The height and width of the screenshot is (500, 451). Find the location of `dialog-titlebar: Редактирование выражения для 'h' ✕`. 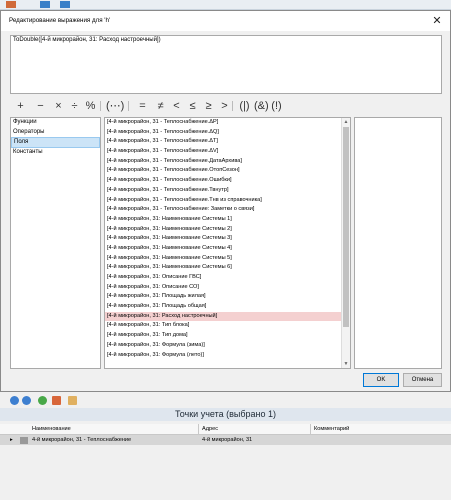

dialog-titlebar: Редактирование выражения для 'h' ✕ is located at coordinates (225, 21).